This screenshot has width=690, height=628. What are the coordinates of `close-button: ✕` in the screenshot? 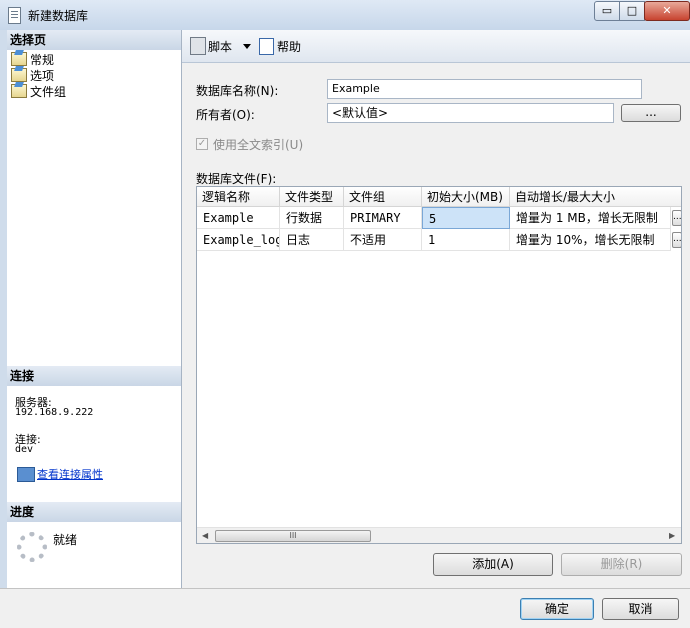 It's located at (667, 11).